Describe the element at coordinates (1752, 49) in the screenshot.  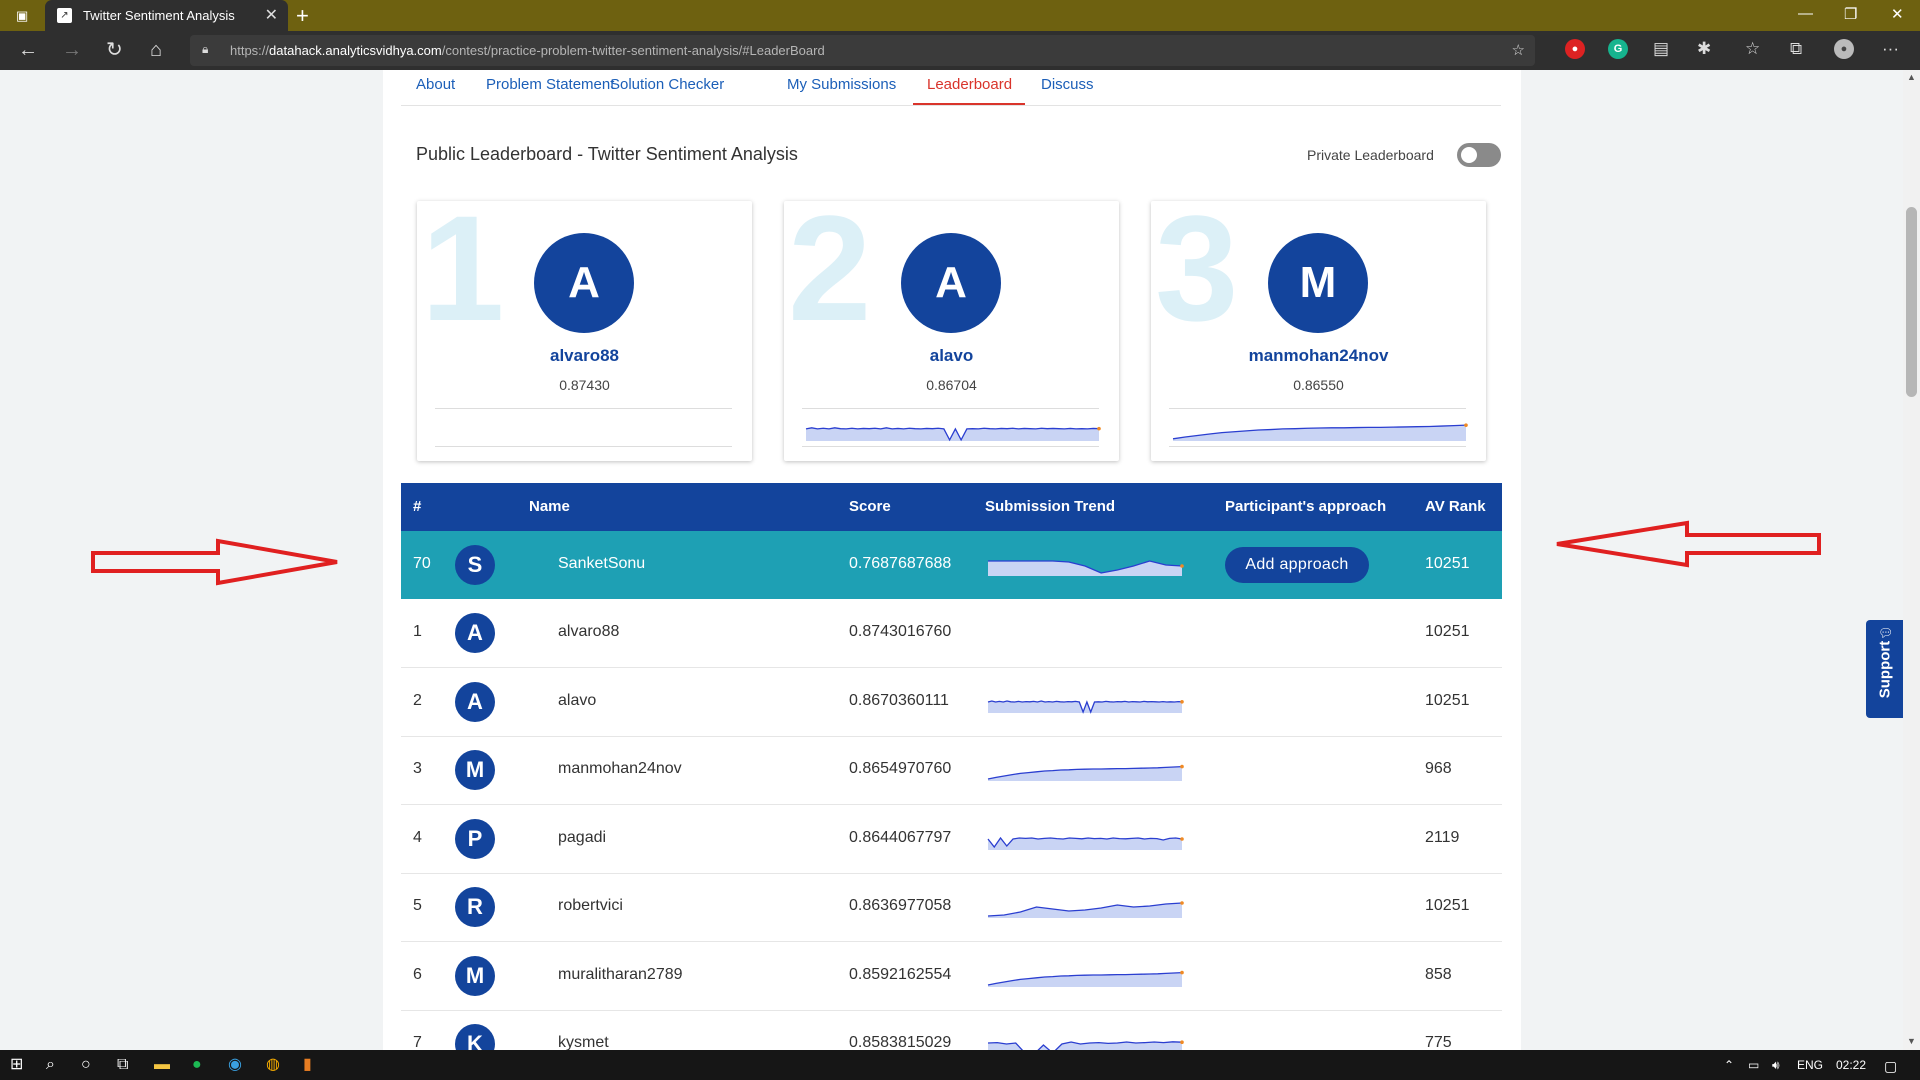
I see `favorites-icon: ☆` at that location.